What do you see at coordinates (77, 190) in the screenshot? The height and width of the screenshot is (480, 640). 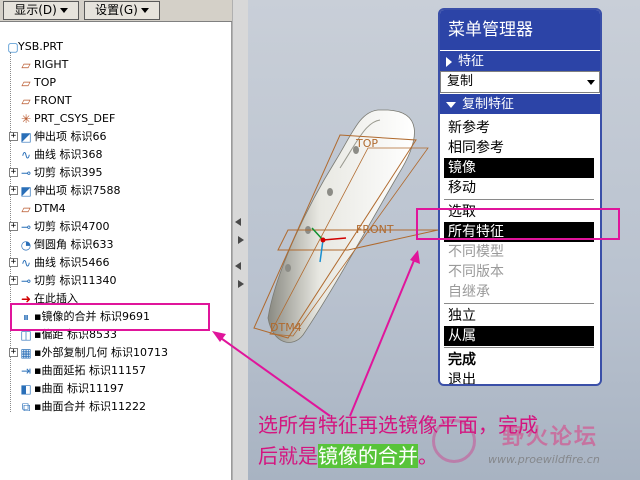 I see `tree-item-label: 伸出项 标识7588` at bounding box center [77, 190].